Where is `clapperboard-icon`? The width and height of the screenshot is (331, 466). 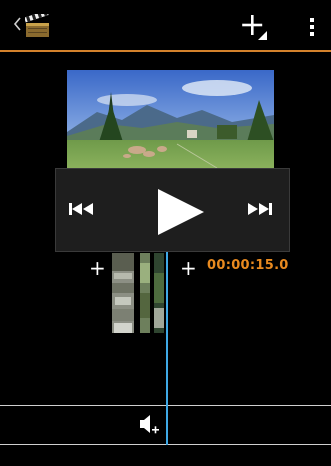
clapperboard-icon is located at coordinates (36, 23).